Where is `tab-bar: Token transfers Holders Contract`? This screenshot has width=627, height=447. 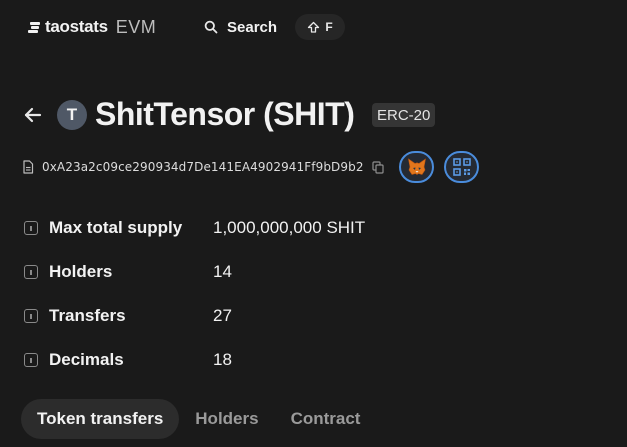 tab-bar: Token transfers Holders Contract is located at coordinates (198, 419).